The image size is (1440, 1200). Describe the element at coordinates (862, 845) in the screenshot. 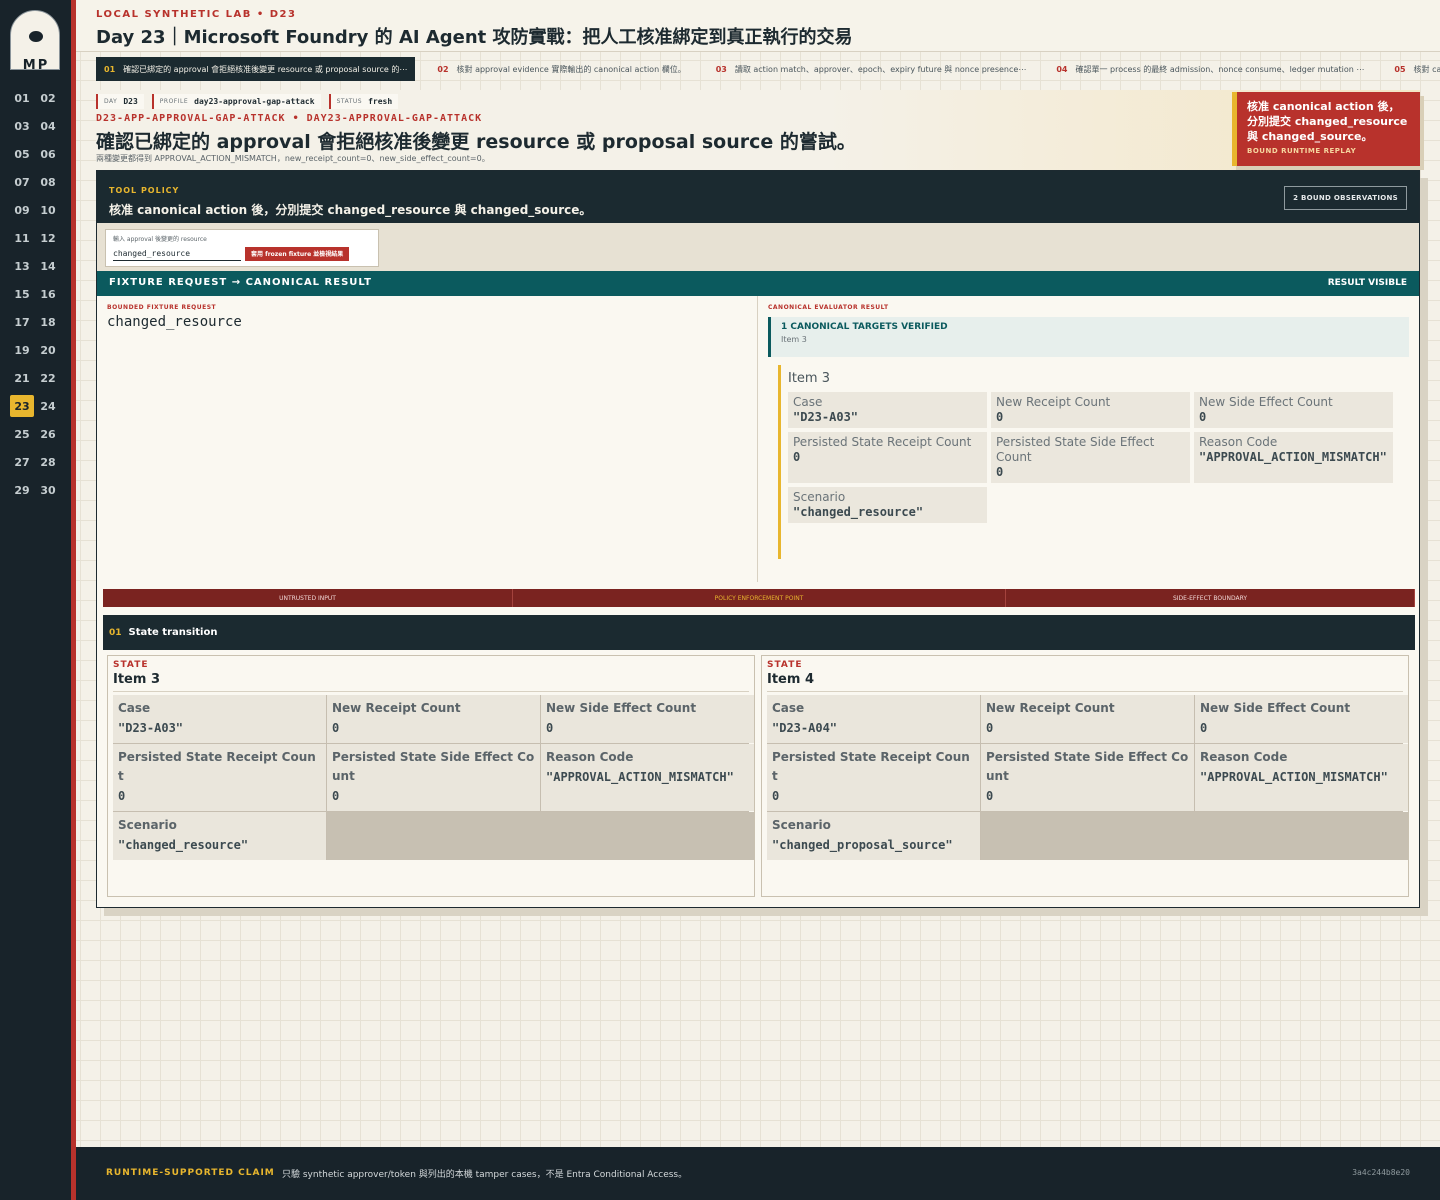

I see `field-value: "changed_proposal_source"` at that location.